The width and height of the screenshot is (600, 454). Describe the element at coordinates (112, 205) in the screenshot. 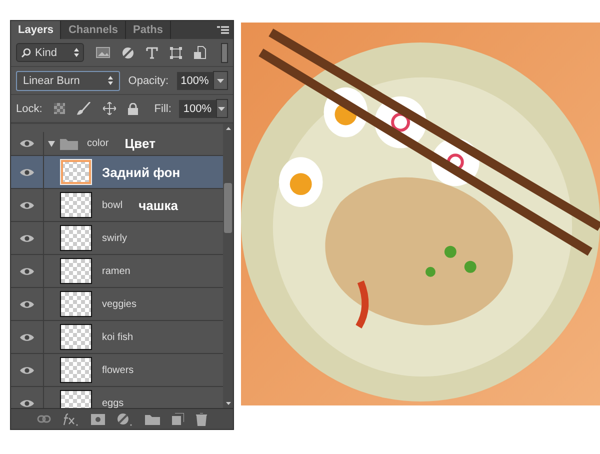

I see `layer-name: bowl` at that location.